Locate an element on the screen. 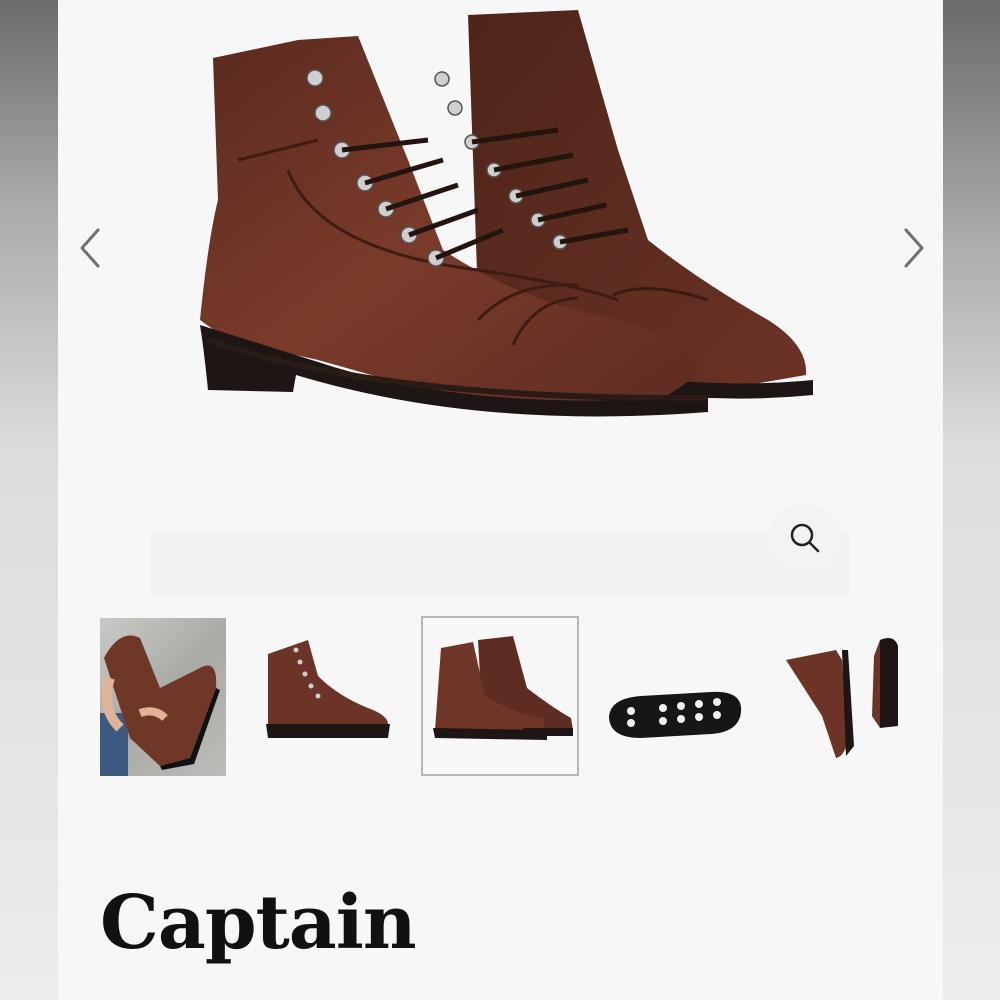  thumbnail-sole is located at coordinates (675, 696).